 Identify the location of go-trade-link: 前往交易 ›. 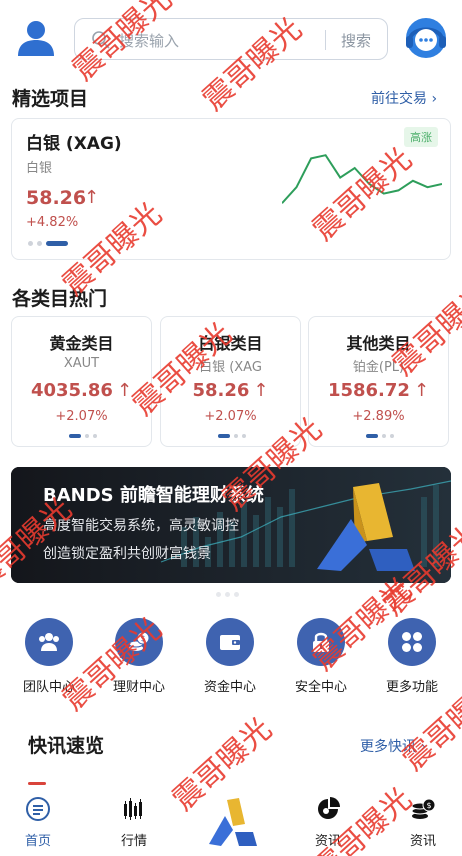
(404, 98).